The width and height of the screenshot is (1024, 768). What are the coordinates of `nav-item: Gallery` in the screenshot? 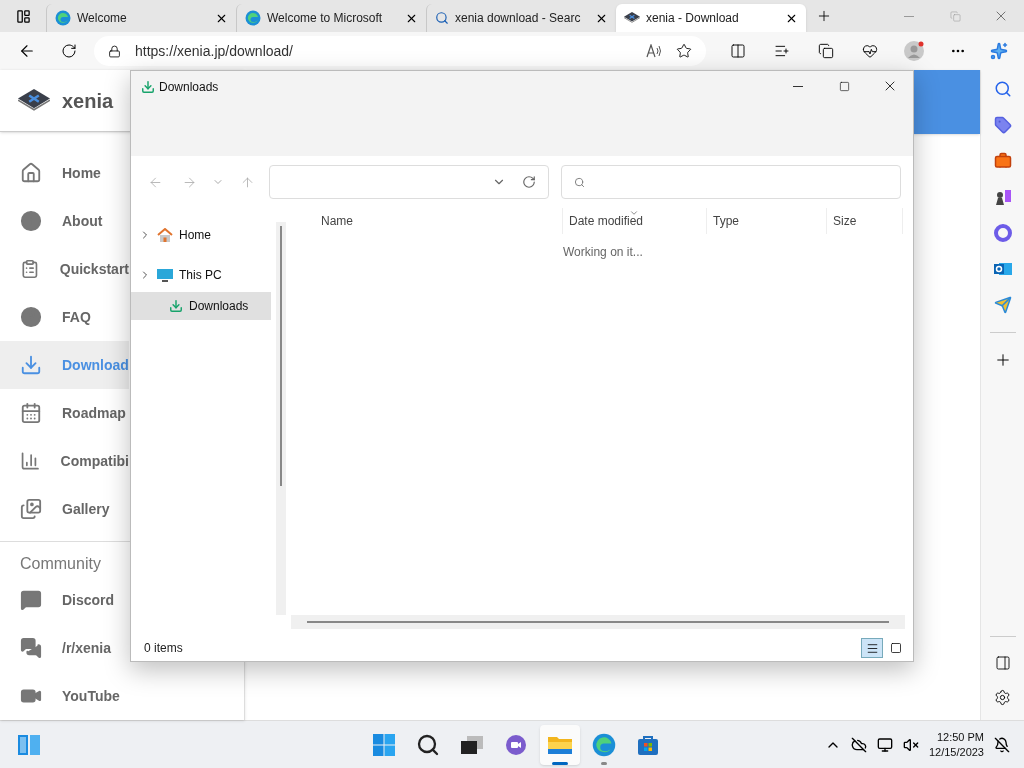 It's located at (64, 509).